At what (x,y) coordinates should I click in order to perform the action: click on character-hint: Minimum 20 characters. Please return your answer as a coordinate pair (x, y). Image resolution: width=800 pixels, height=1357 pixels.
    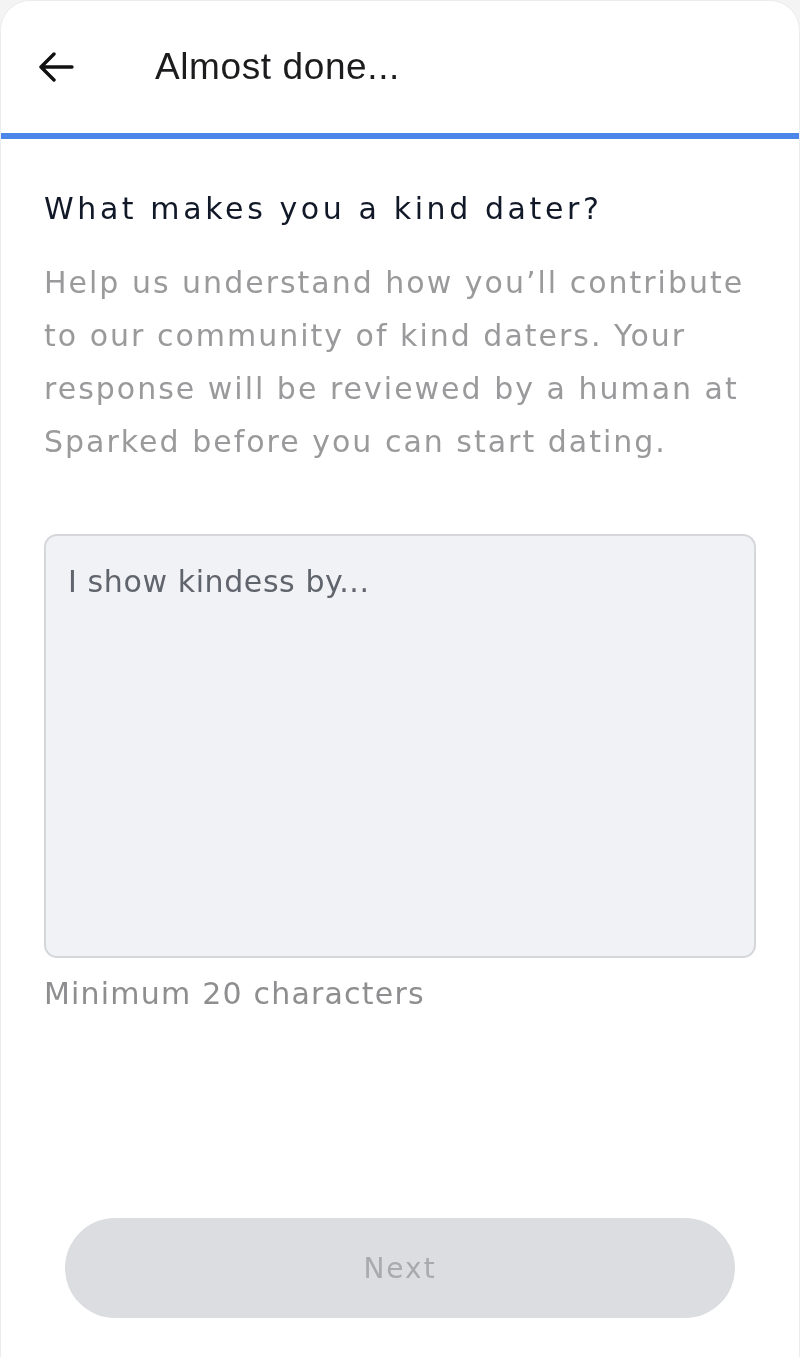
    Looking at the image, I should click on (235, 994).